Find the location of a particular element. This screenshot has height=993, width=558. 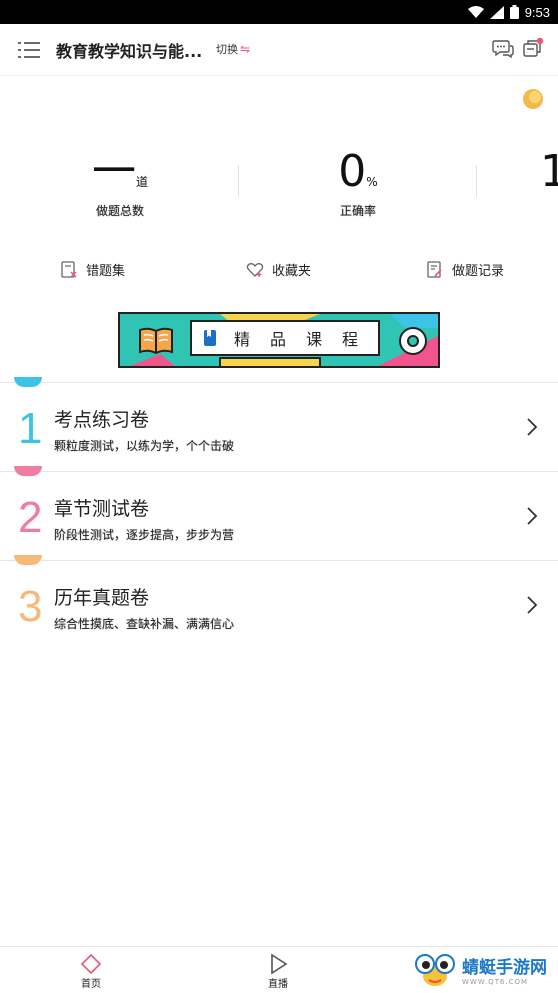

quick-link-favorites: 收藏夹 is located at coordinates (278, 269).